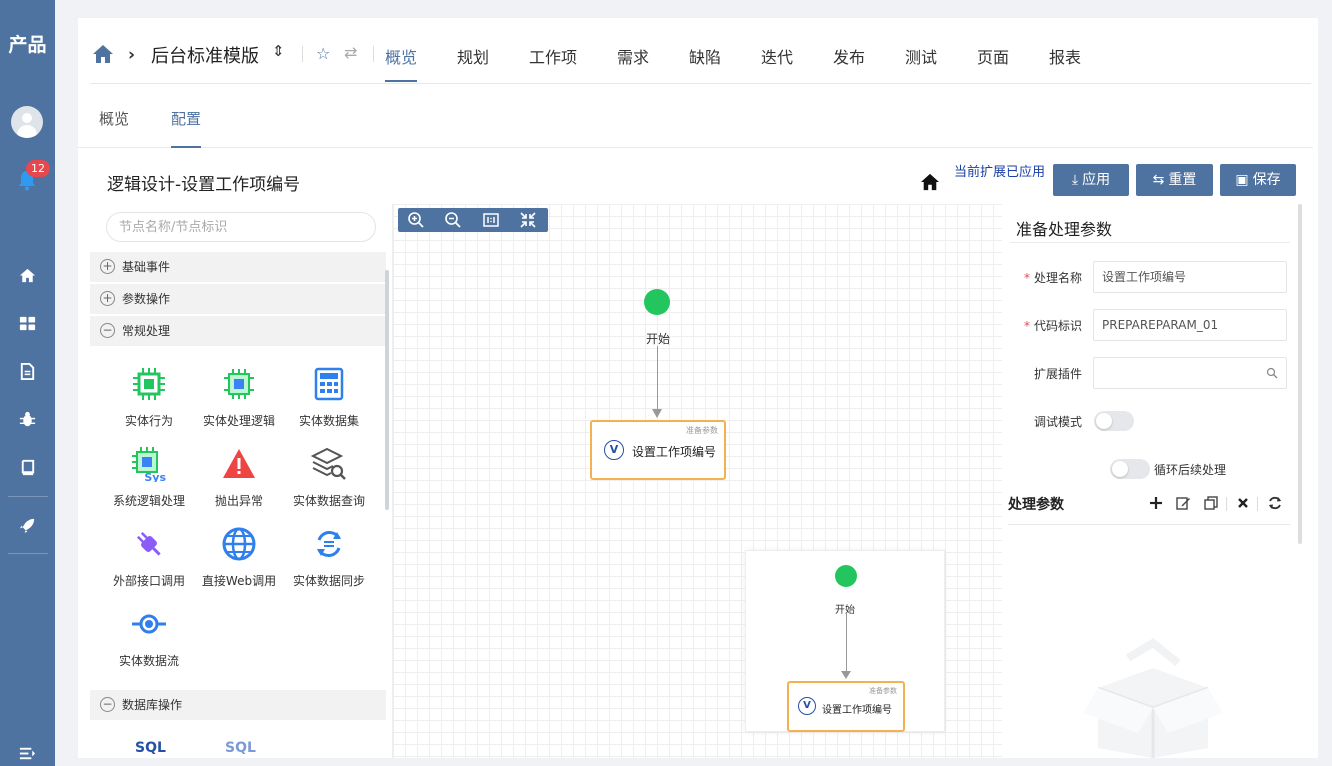 This screenshot has width=1332, height=766. Describe the element at coordinates (1174, 180) in the screenshot. I see `reset-button: ⇆ 重置` at that location.